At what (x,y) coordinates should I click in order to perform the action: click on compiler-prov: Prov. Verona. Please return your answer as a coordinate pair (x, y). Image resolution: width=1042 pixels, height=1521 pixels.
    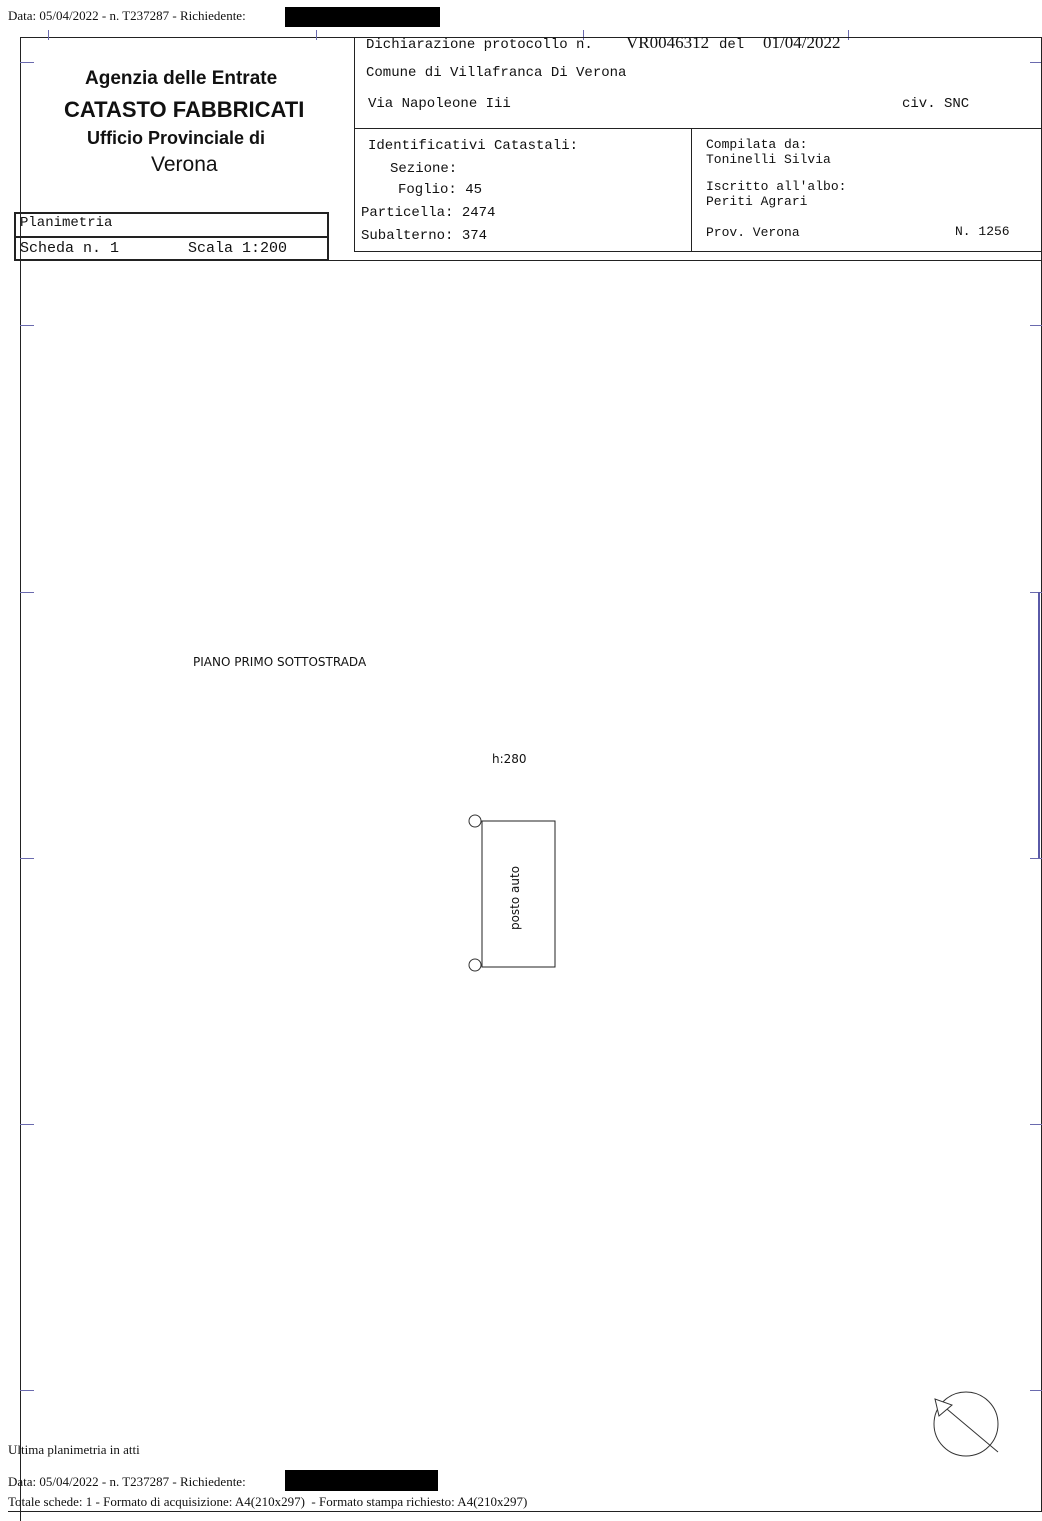
    Looking at the image, I should click on (753, 232).